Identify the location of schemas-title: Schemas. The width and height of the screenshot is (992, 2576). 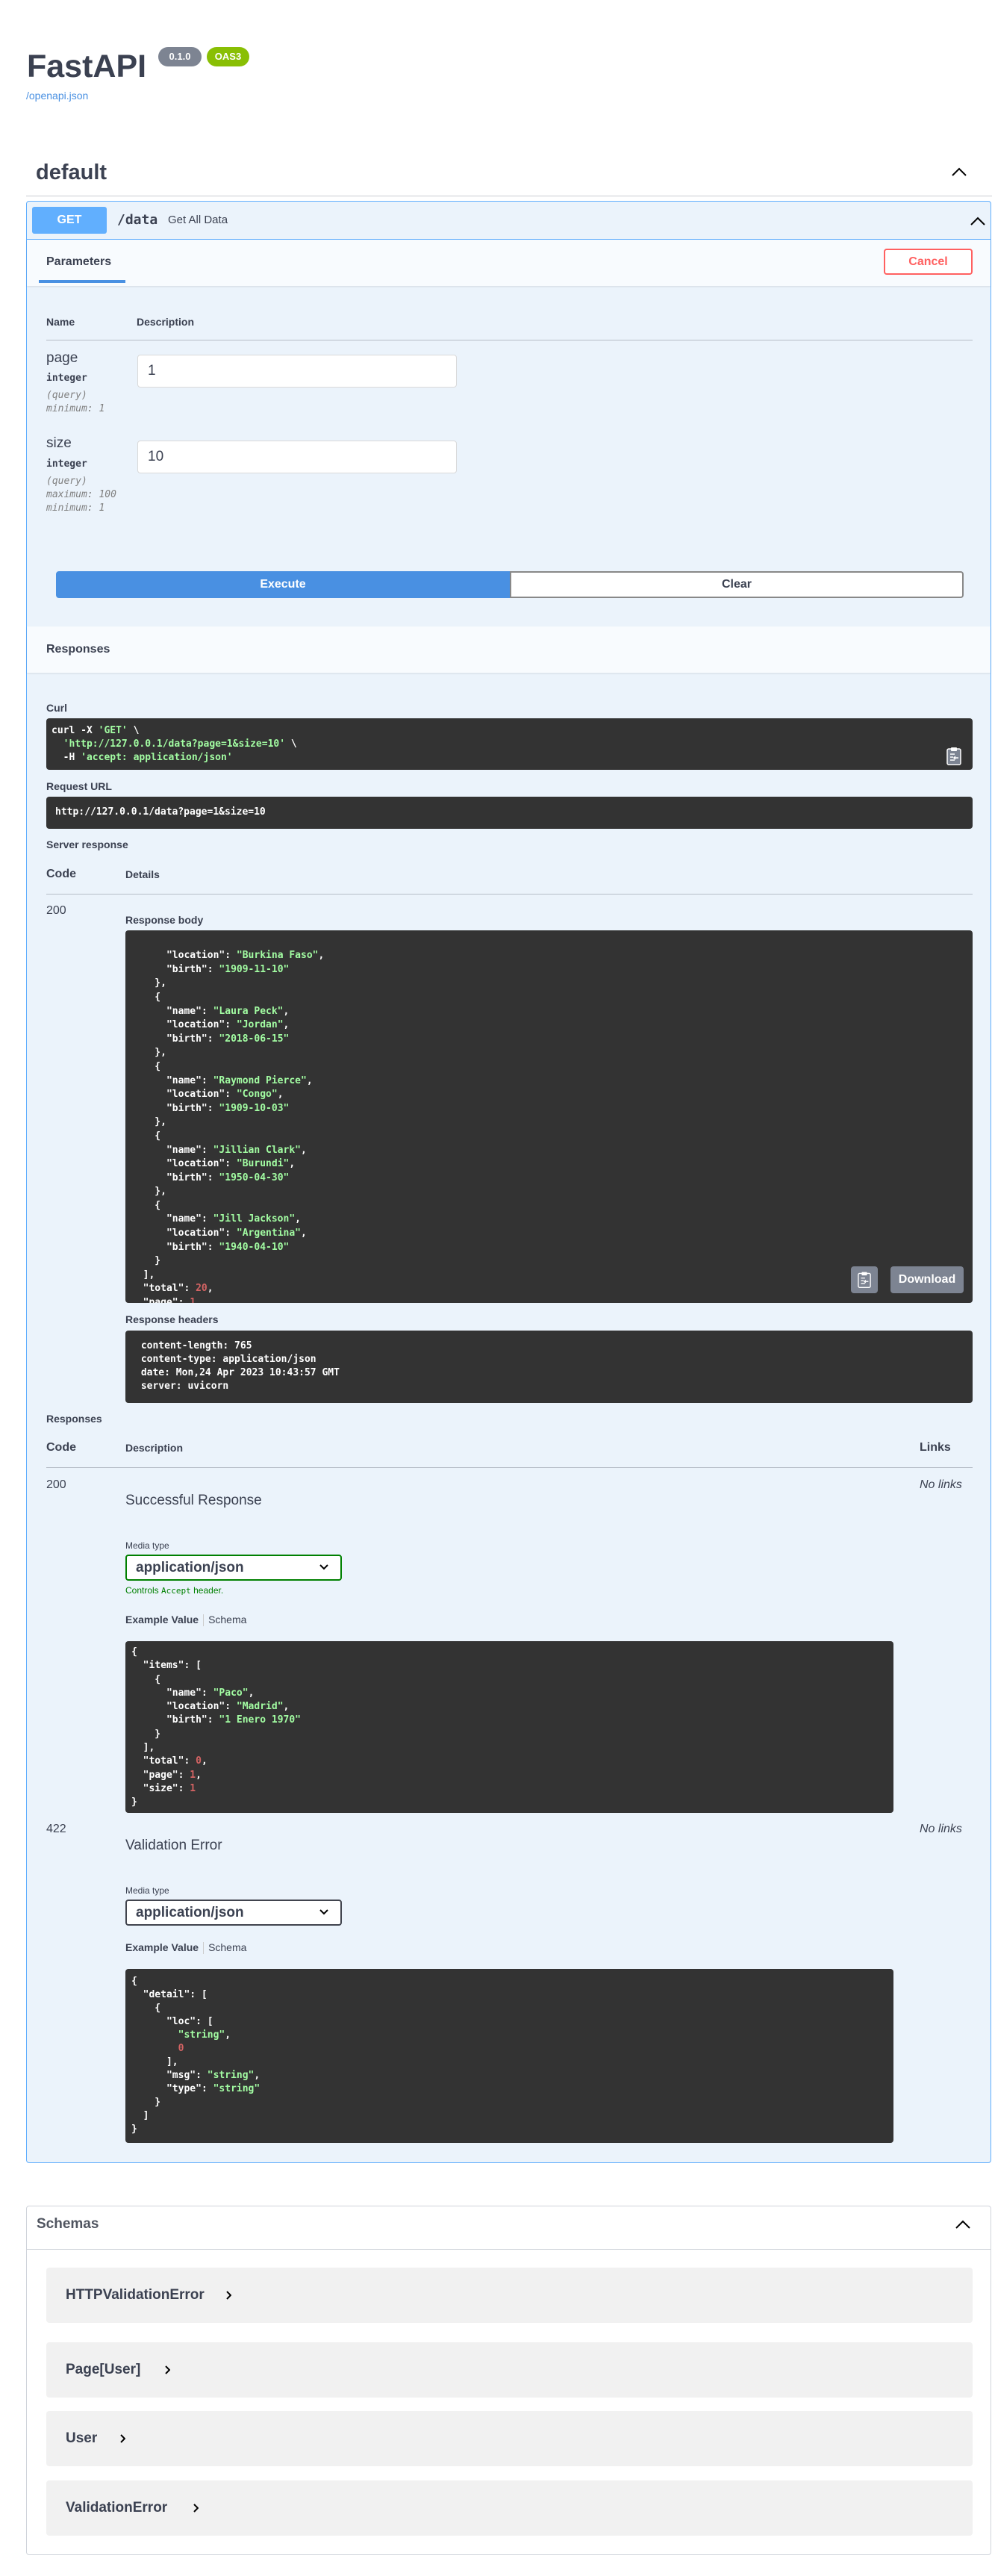
(68, 2224).